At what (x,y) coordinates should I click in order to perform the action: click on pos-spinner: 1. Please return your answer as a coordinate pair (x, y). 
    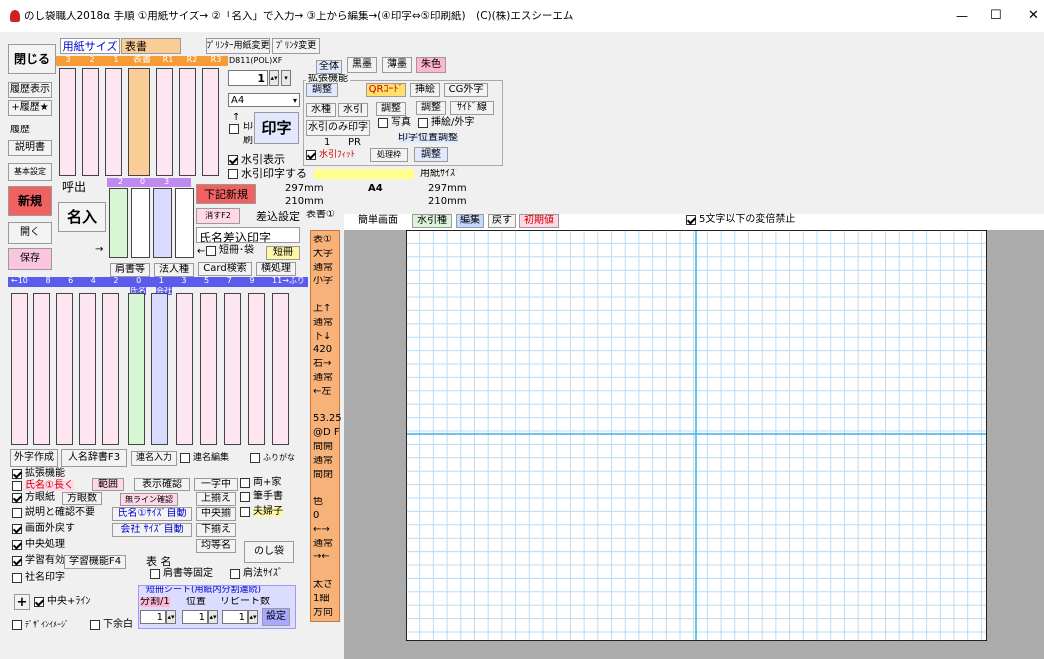
    Looking at the image, I should click on (195, 617).